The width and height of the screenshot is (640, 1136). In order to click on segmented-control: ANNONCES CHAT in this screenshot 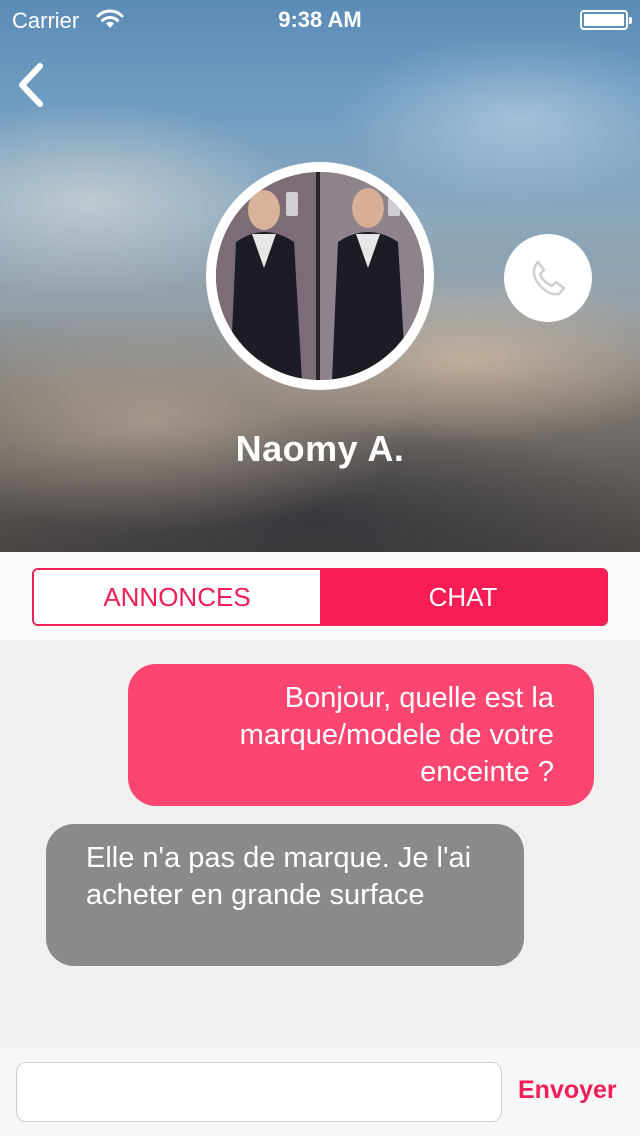, I will do `click(320, 597)`.